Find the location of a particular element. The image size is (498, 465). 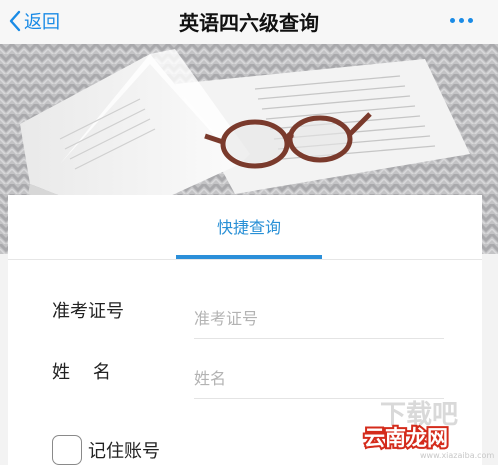

nav-bar: 返回 英语四六级查询 is located at coordinates (249, 22).